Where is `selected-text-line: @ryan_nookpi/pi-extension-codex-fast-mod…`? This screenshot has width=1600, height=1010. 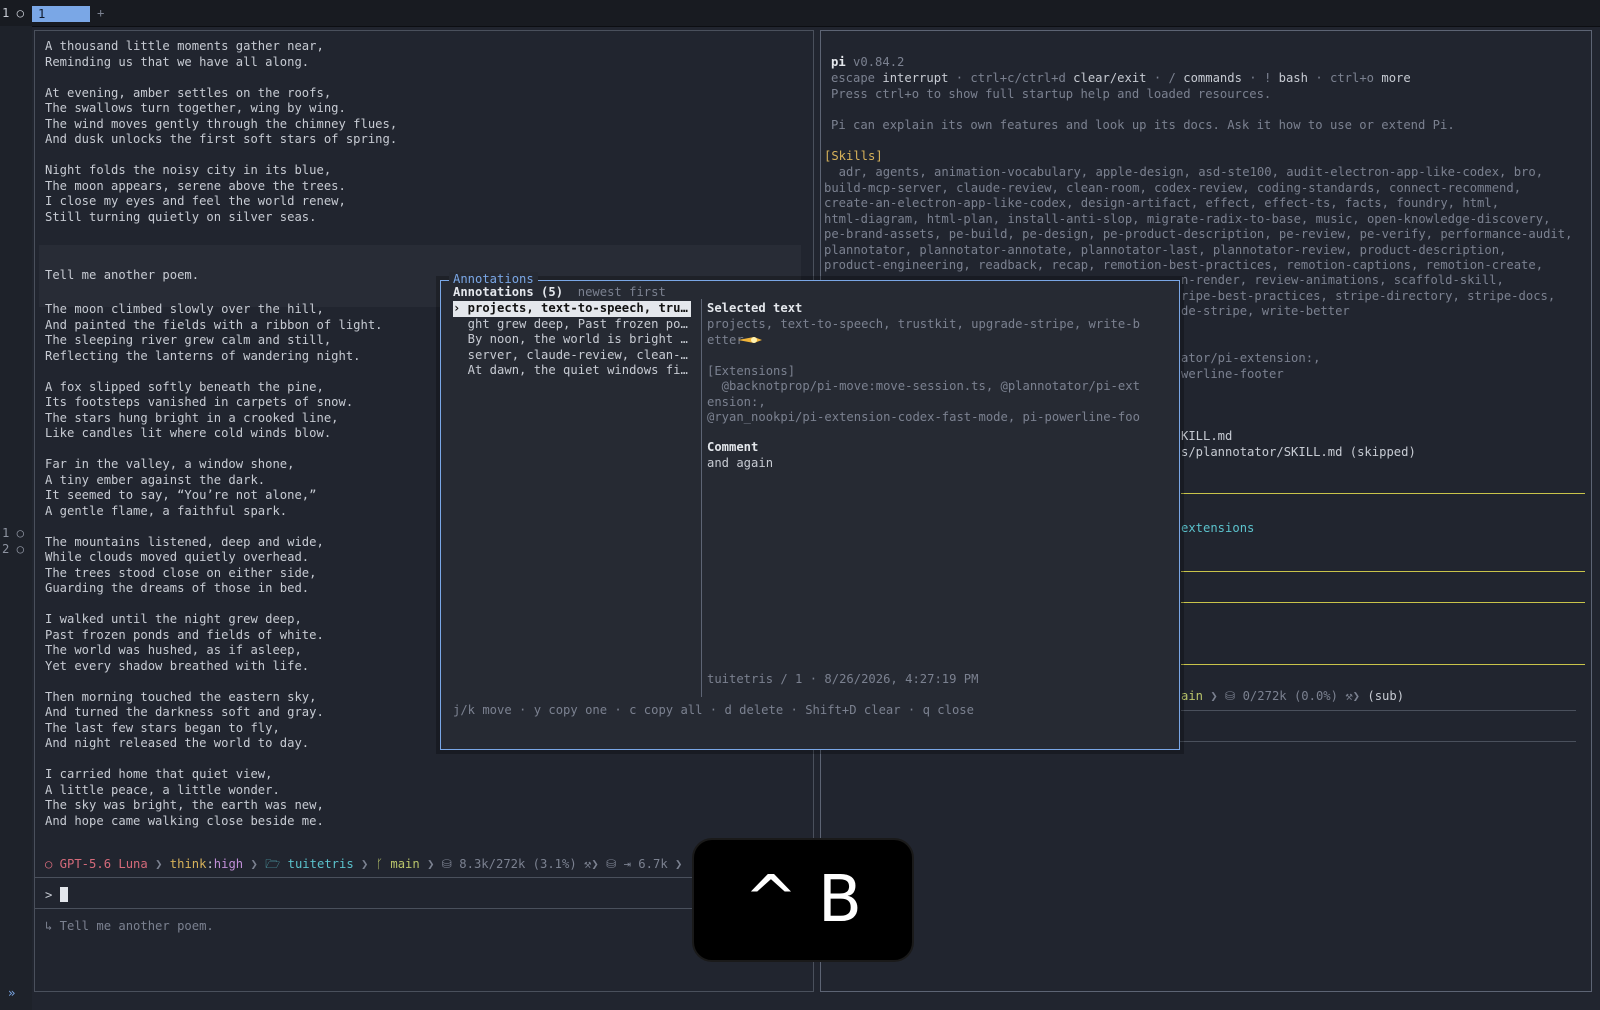
selected-text-line: @ryan_nookpi/pi-extension-codex-fast-mod… is located at coordinates (923, 417).